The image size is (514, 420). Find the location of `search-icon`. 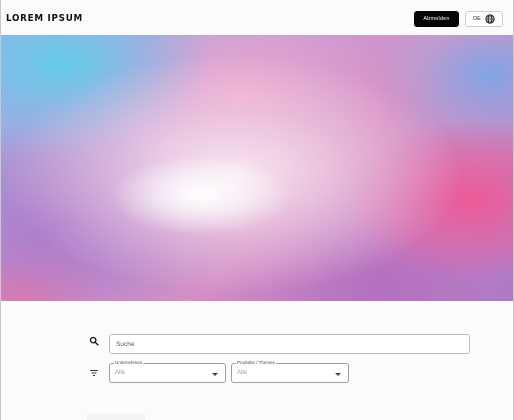

search-icon is located at coordinates (94, 341).